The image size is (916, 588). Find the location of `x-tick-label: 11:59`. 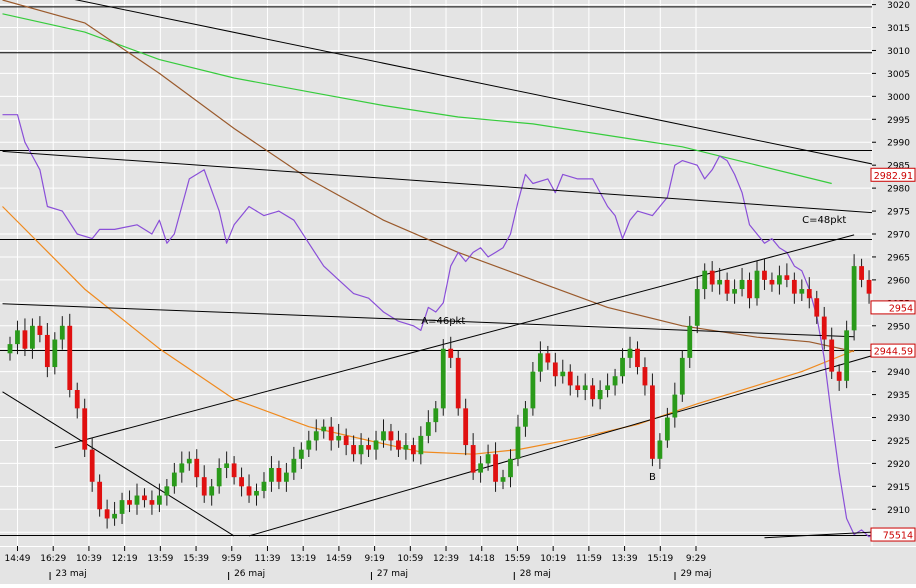

x-tick-label: 11:59 is located at coordinates (589, 559).